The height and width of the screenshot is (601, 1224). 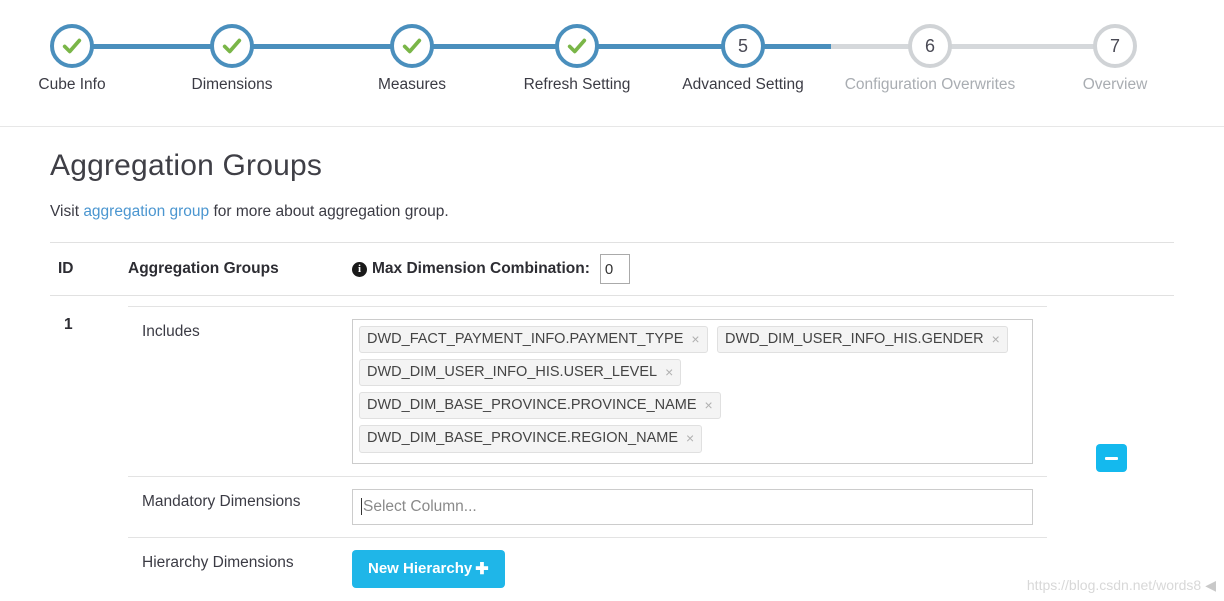 I want to click on page-title: Aggregation Groups, so click(x=186, y=165).